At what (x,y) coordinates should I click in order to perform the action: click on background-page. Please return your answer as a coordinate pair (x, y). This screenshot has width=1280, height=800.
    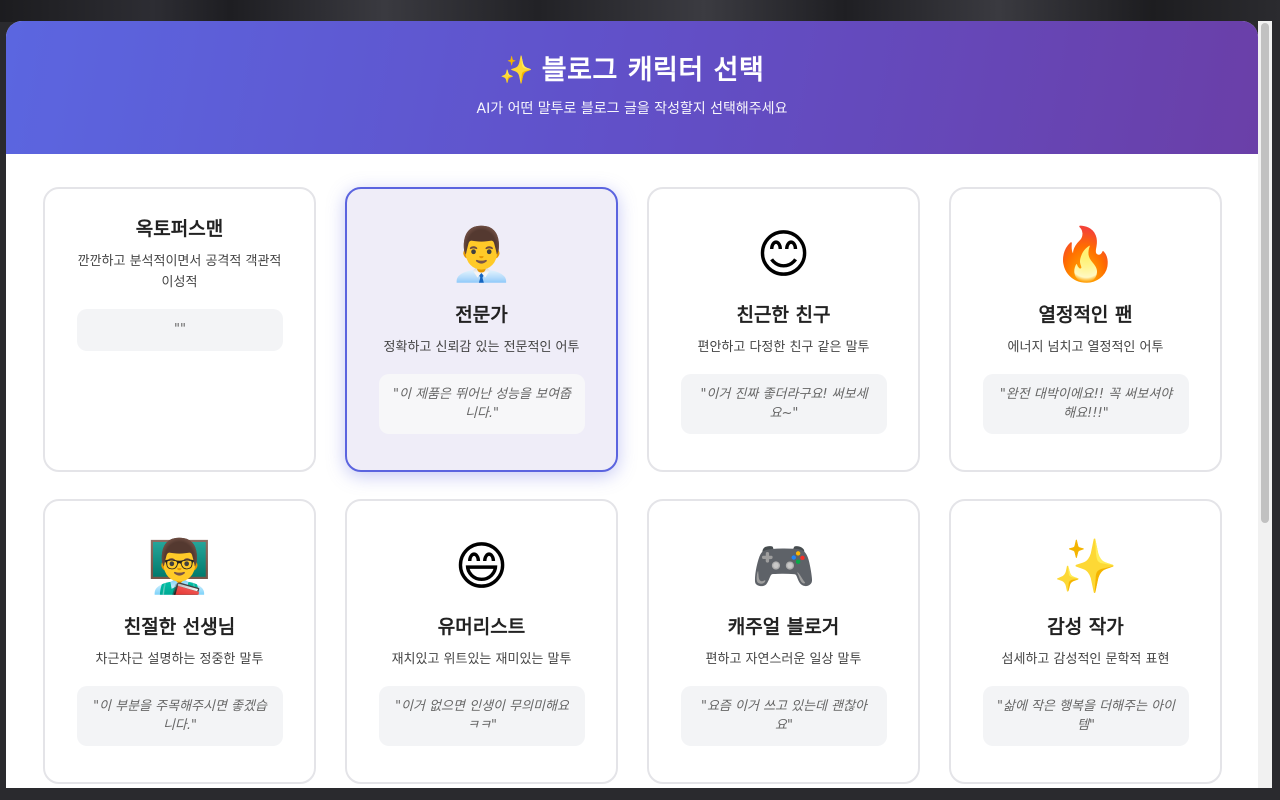
    Looking at the image, I should click on (640, 11).